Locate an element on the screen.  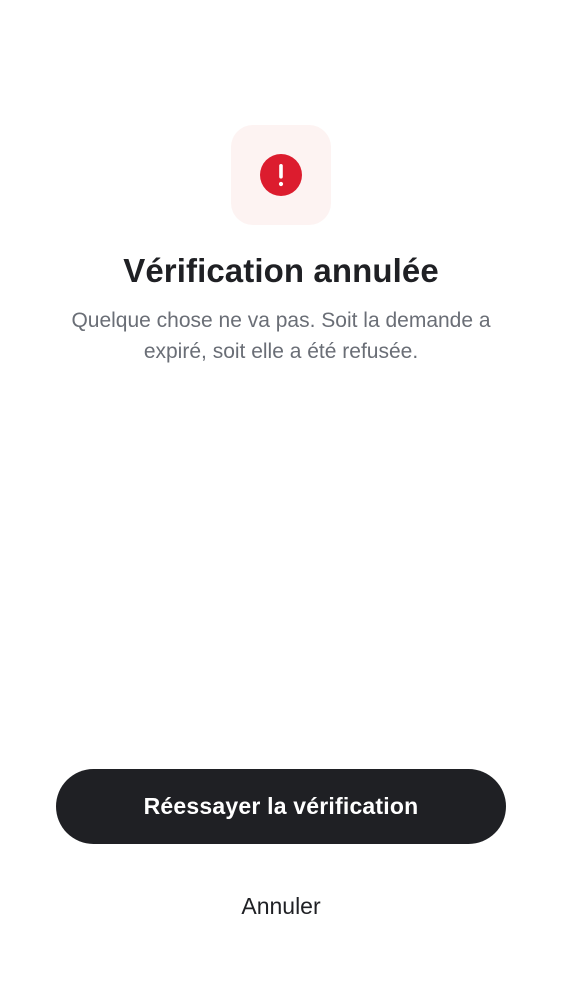
cancel-button: Annuler is located at coordinates (281, 906).